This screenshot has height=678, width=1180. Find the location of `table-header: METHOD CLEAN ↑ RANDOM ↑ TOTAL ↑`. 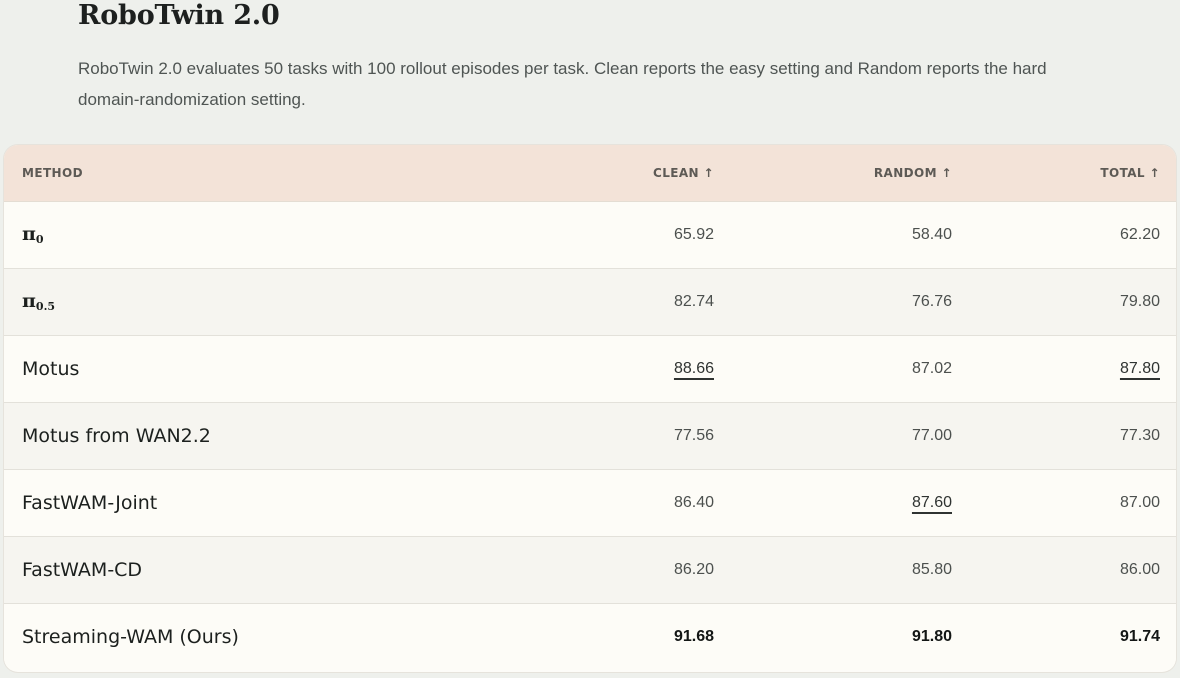

table-header: METHOD CLEAN ↑ RANDOM ↑ TOTAL ↑ is located at coordinates (590, 173).